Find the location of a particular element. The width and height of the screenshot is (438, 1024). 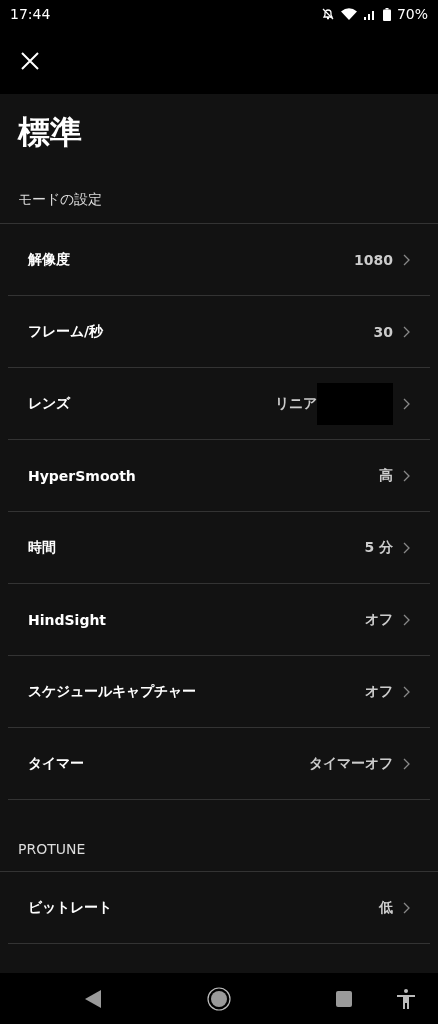

close-button is located at coordinates (30, 61).